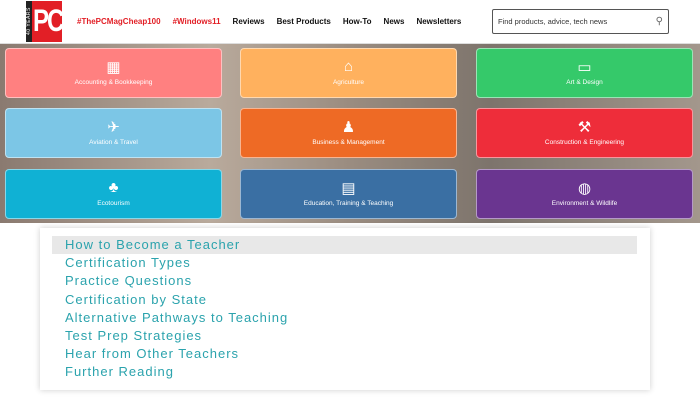 Image resolution: width=700 pixels, height=400 pixels. I want to click on monitor-icon: ▭, so click(584, 67).